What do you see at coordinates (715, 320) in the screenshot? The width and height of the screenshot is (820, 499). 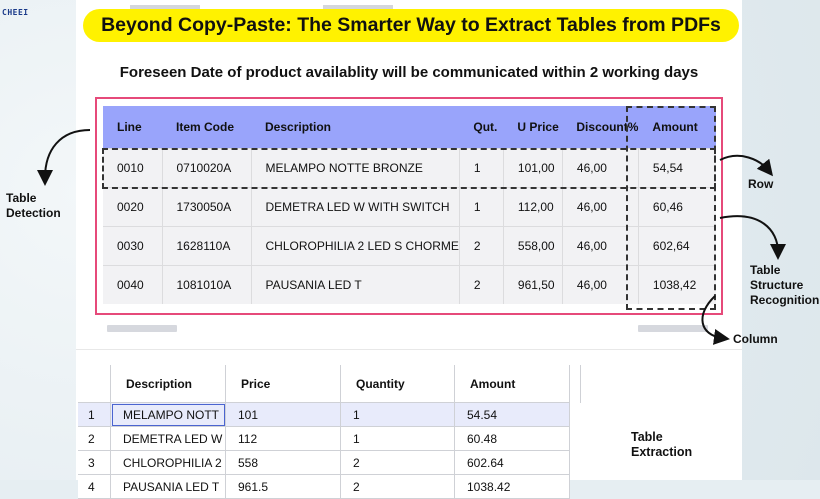 I see `column-arrow` at bounding box center [715, 320].